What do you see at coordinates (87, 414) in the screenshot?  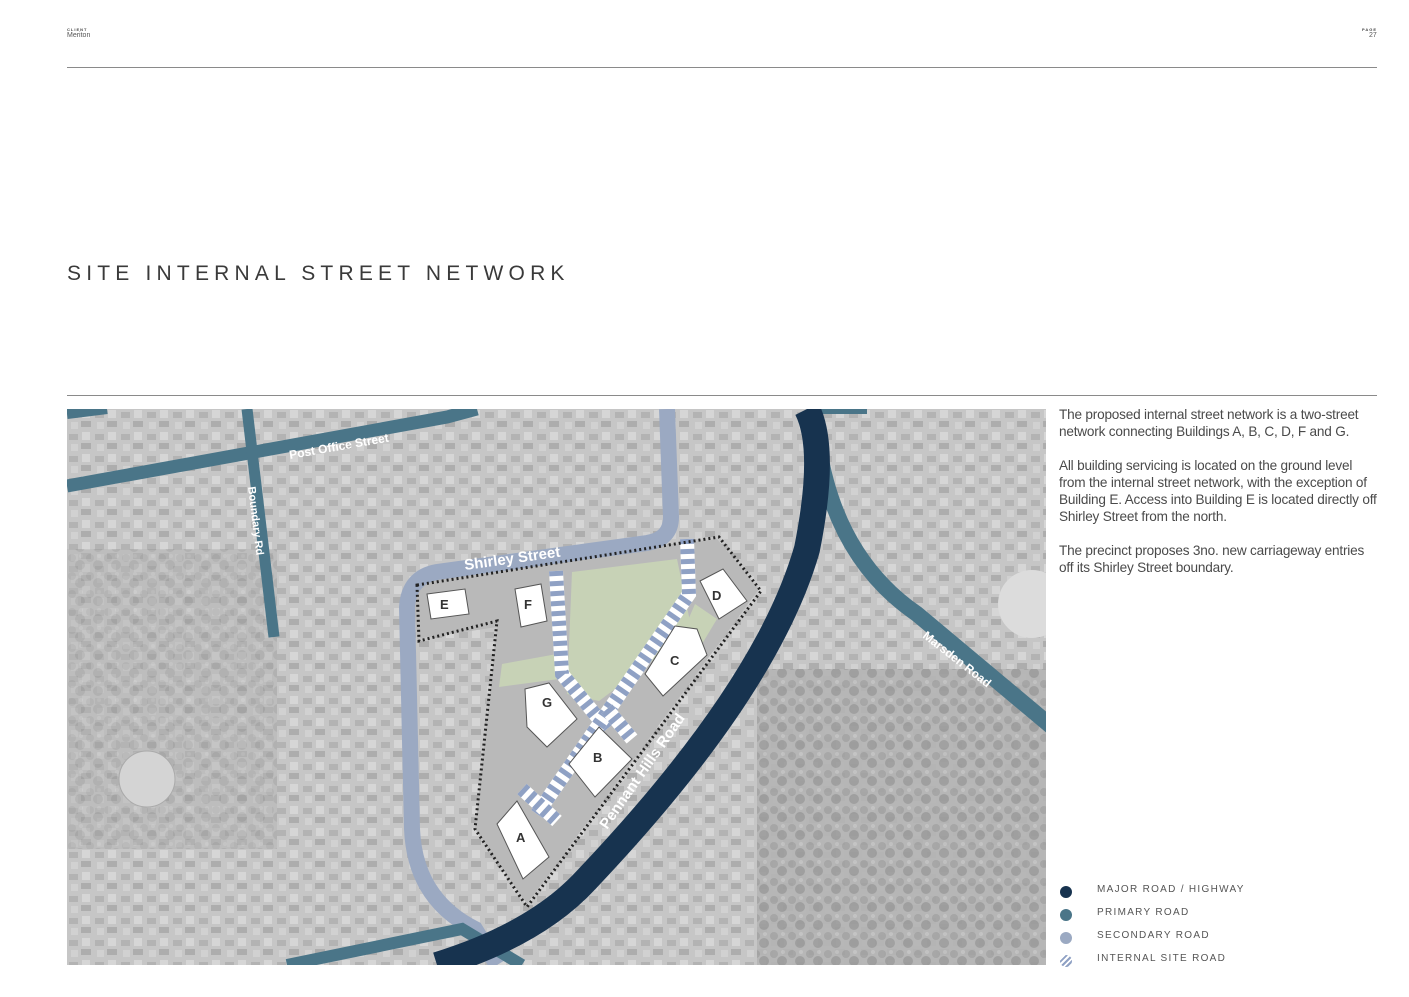 I see `primary-road-segment` at bounding box center [87, 414].